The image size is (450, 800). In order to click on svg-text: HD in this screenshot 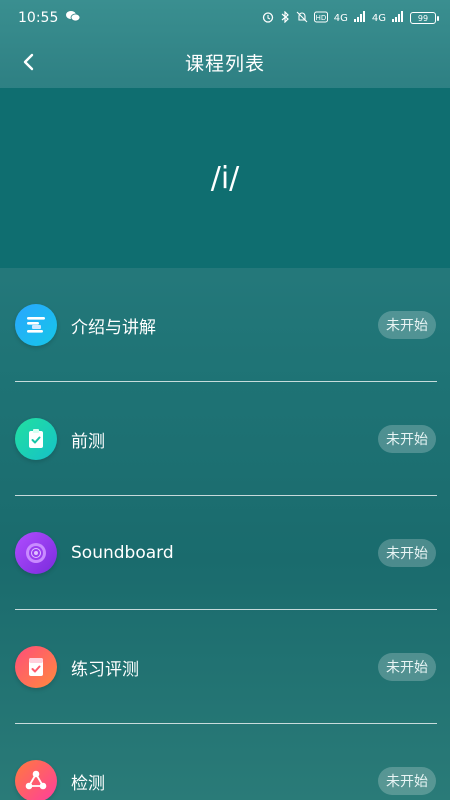, I will do `click(320, 18)`.